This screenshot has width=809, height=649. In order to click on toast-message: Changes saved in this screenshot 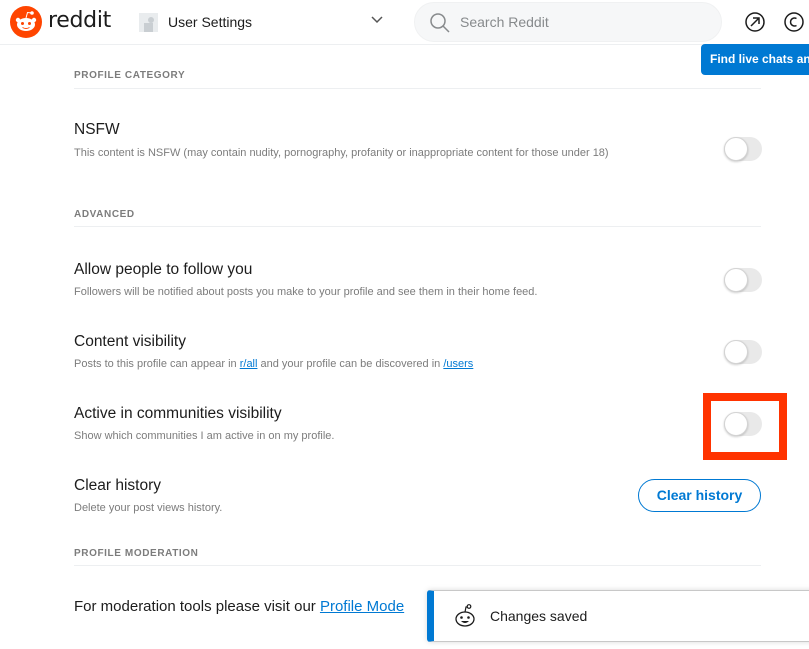, I will do `click(539, 616)`.